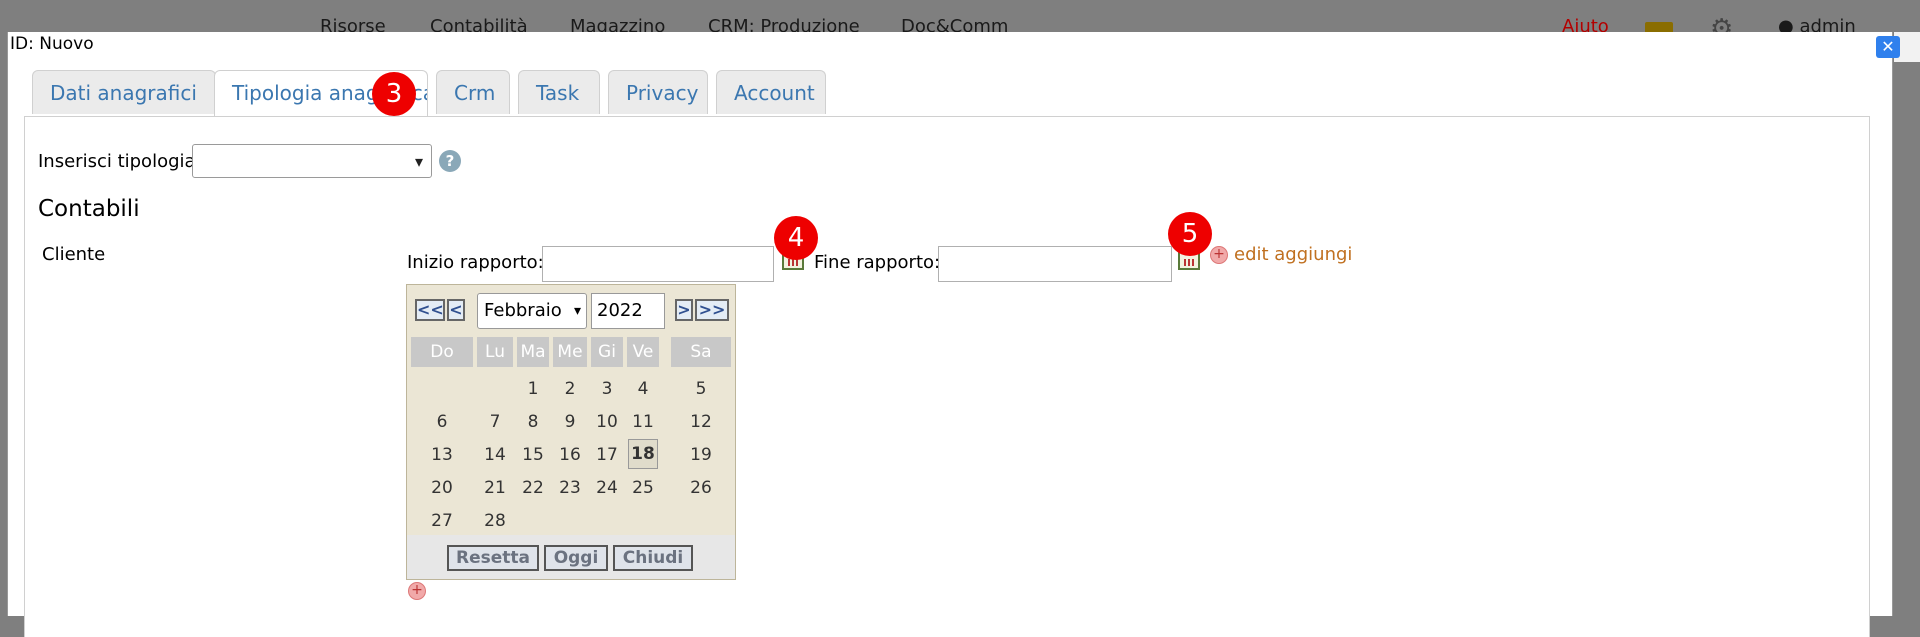 This screenshot has width=1920, height=637. What do you see at coordinates (523, 310) in the screenshot?
I see `month-value: Febbraio` at bounding box center [523, 310].